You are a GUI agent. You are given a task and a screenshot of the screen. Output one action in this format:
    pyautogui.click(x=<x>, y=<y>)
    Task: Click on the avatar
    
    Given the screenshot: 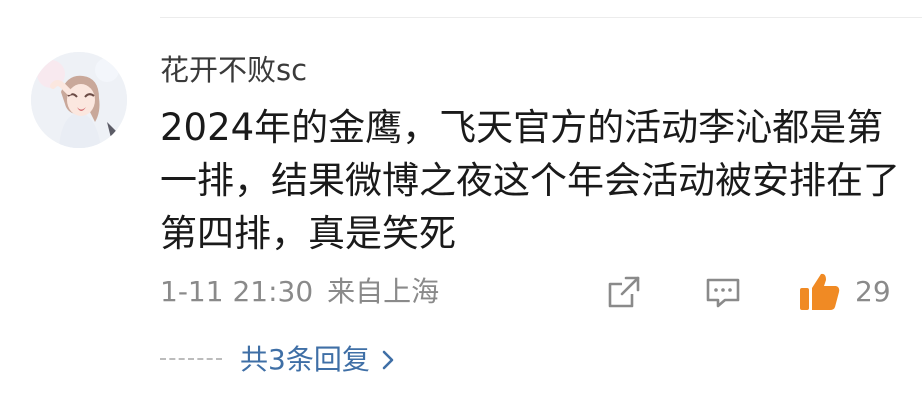 What is the action you would take?
    pyautogui.click(x=79, y=100)
    